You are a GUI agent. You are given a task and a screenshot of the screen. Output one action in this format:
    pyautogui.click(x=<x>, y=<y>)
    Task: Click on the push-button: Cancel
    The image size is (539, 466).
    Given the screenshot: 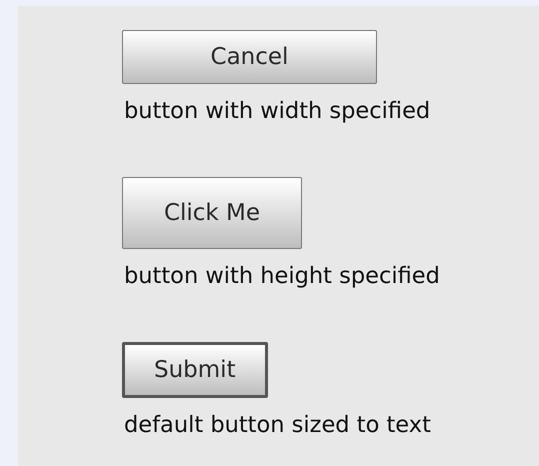 What is the action you would take?
    pyautogui.click(x=249, y=57)
    